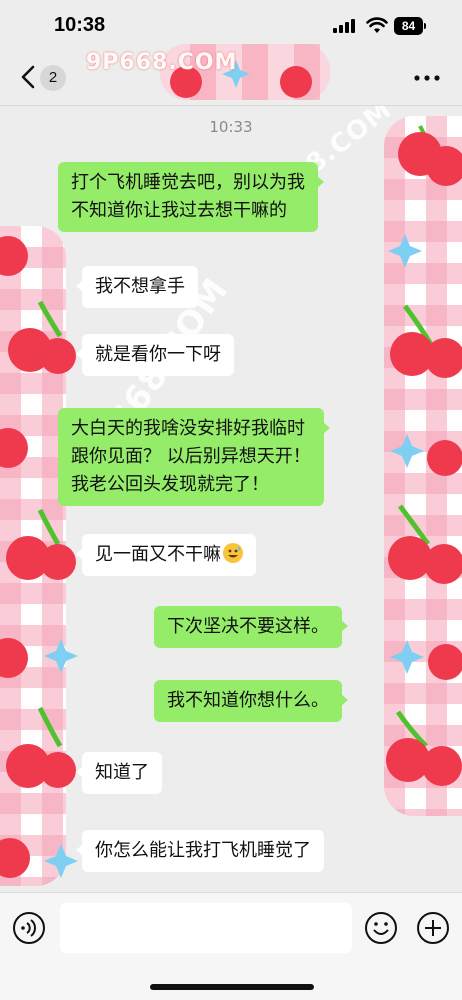 The image size is (462, 1000). I want to click on received-message: 你怎么能让我打飞机睡觉了, so click(200, 851).